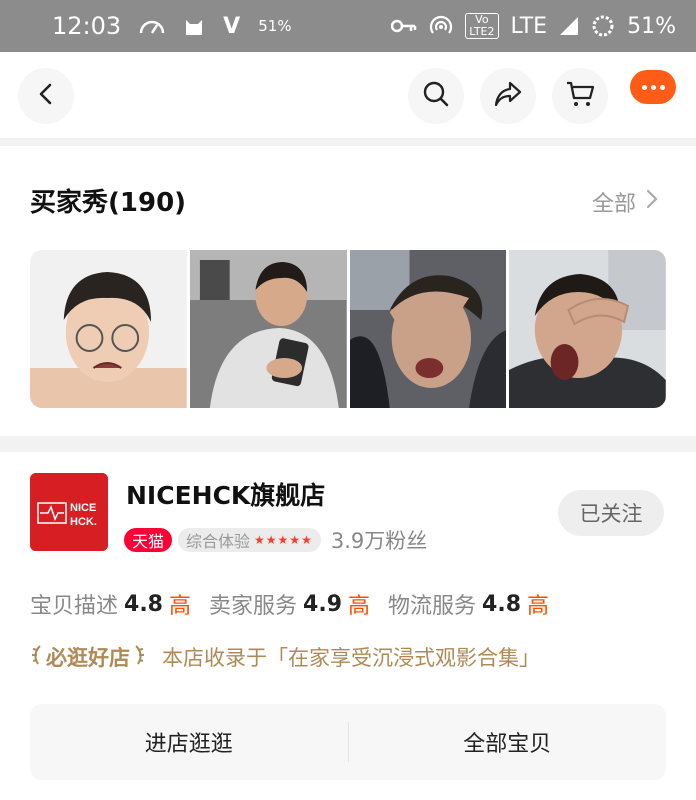 The width and height of the screenshot is (696, 800). Describe the element at coordinates (83, 508) in the screenshot. I see `svg-text: NICE` at that location.